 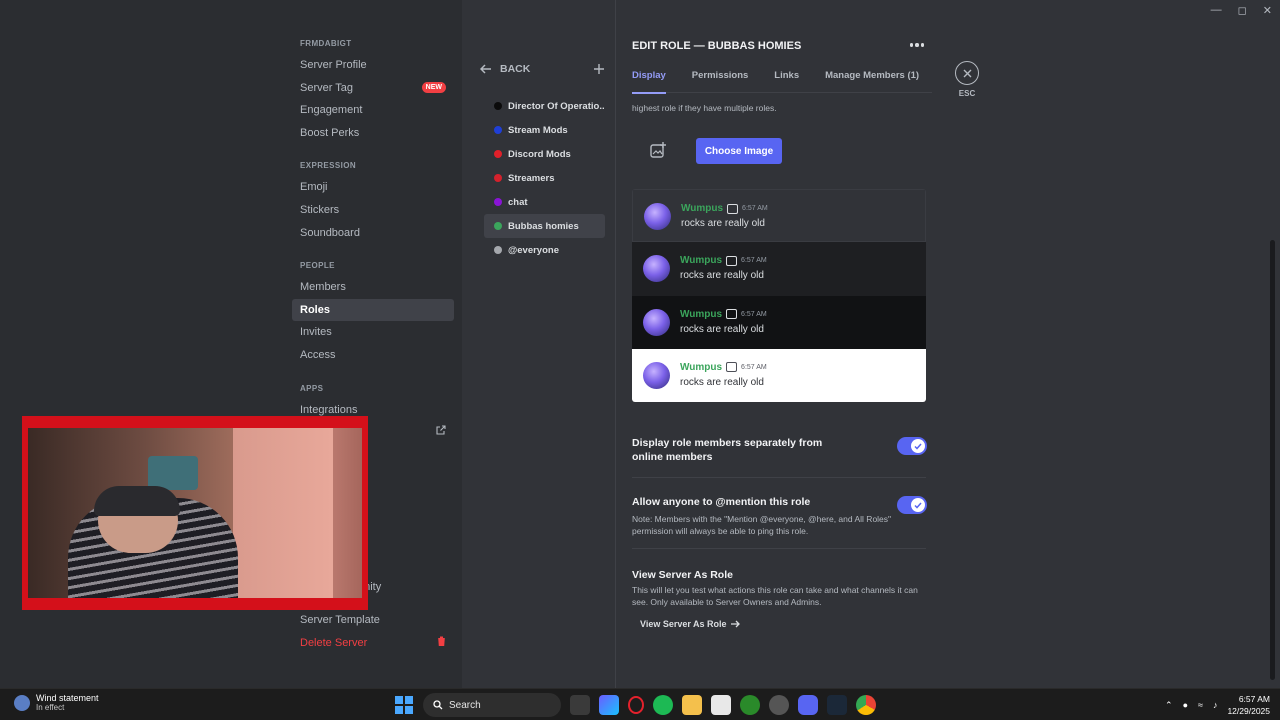 What do you see at coordinates (334, 642) in the screenshot?
I see `sidebar-item-label: Delete Server` at bounding box center [334, 642].